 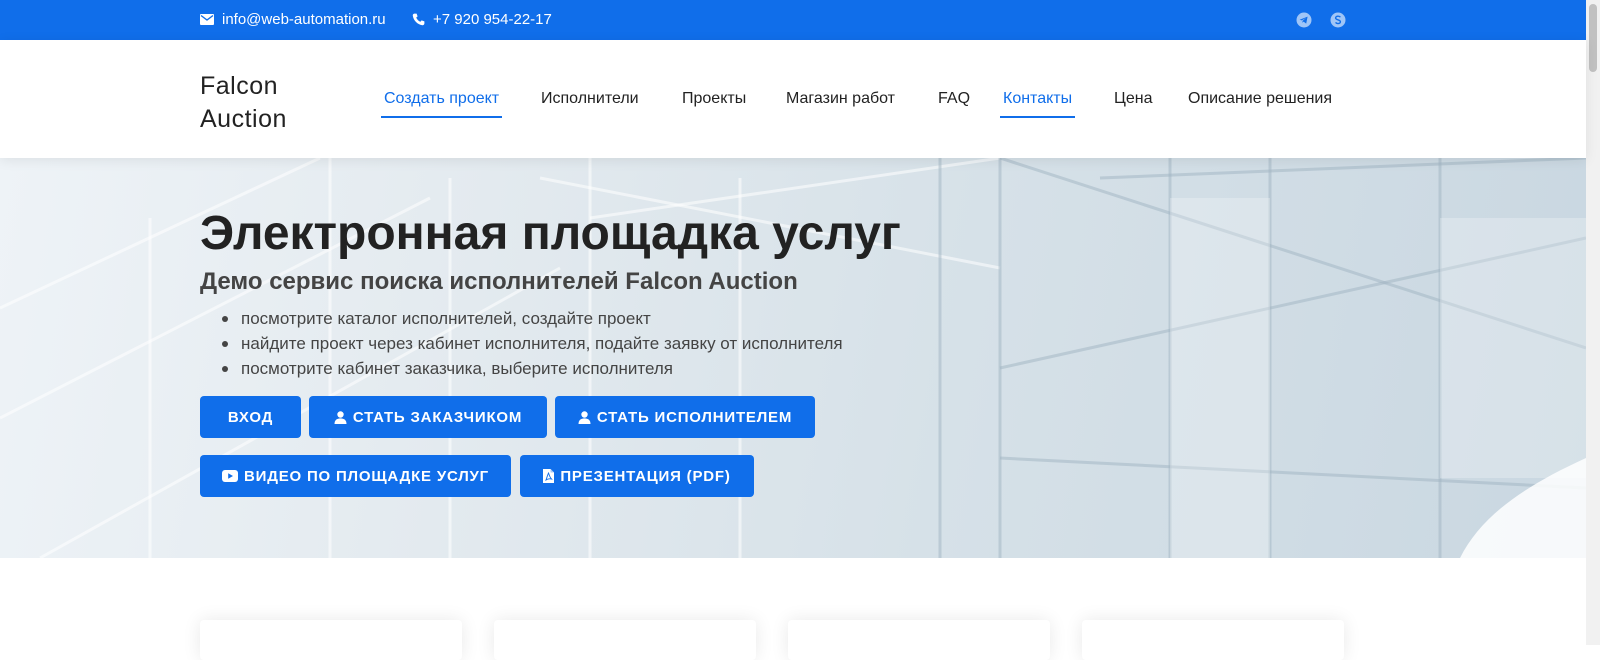 What do you see at coordinates (549, 476) in the screenshot?
I see `pdf-file-icon` at bounding box center [549, 476].